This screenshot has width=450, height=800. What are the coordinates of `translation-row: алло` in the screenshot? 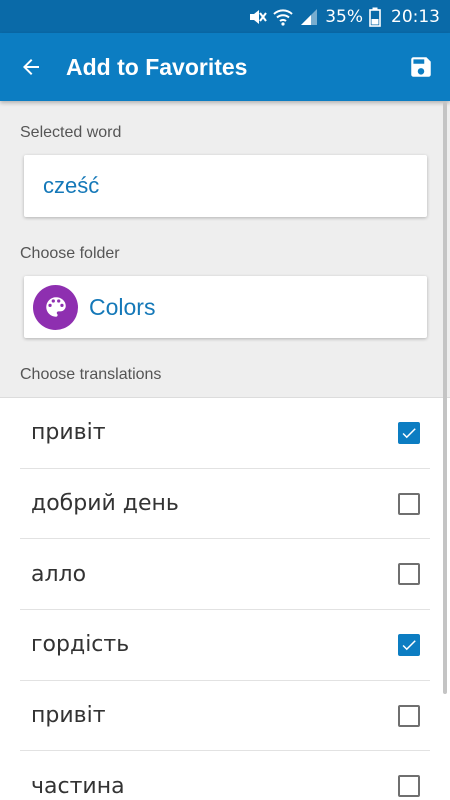 It's located at (225, 575).